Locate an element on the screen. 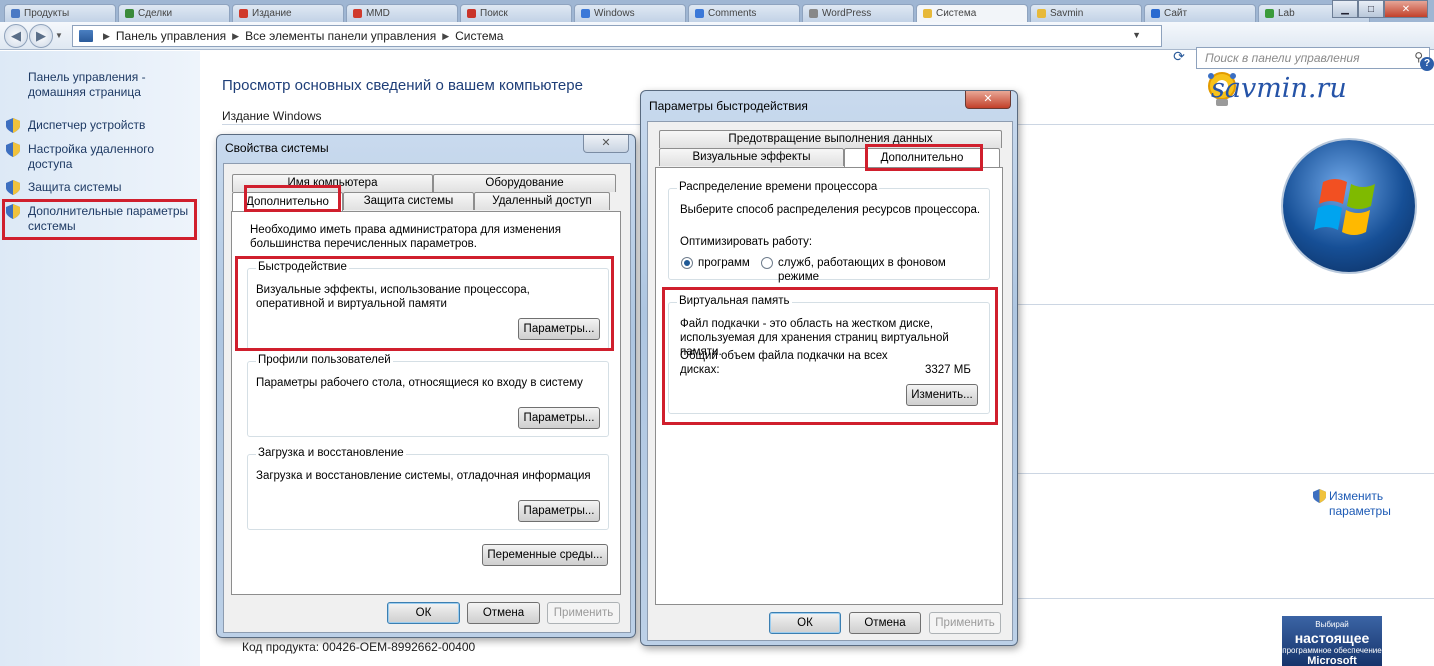 The height and width of the screenshot is (666, 1434). path-dropdown-icon: ▼ is located at coordinates (1136, 35).